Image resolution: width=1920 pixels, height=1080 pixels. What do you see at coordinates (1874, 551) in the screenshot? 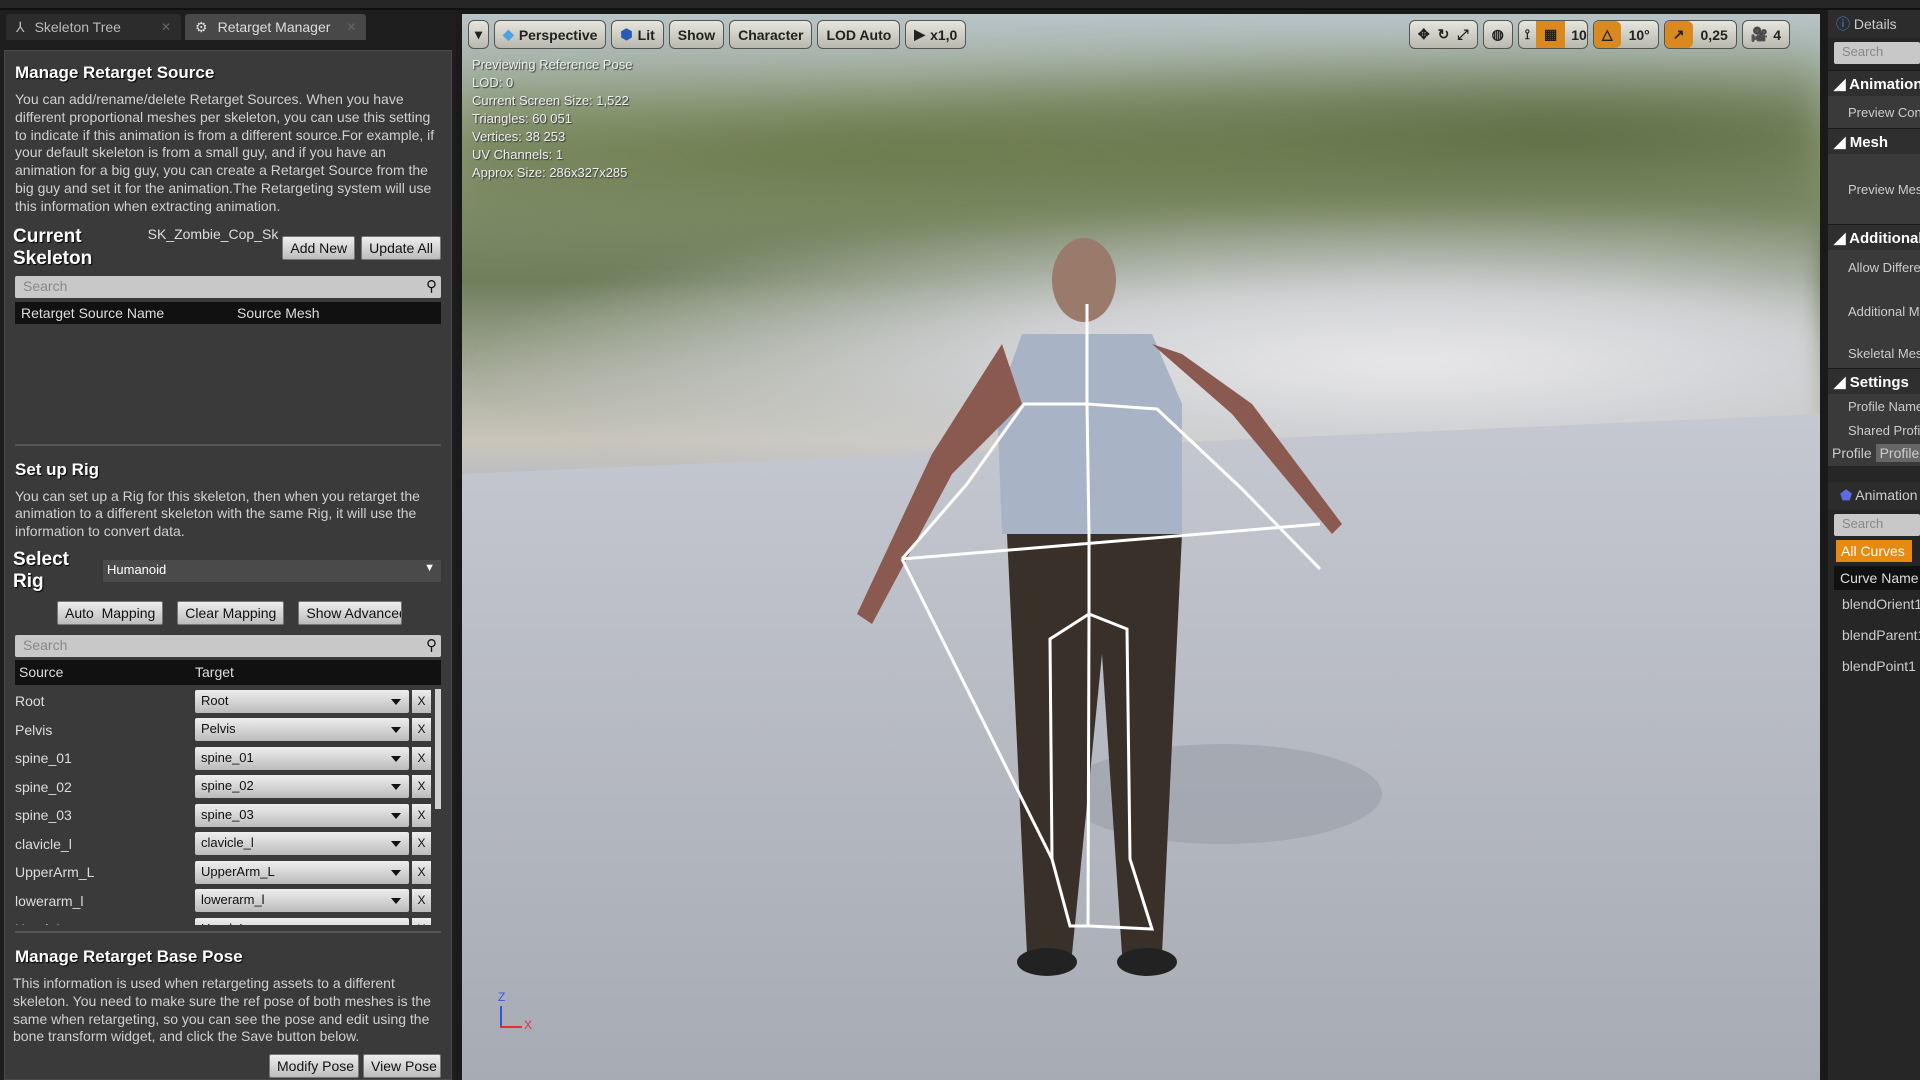
I see `all-curves-button: All Curves` at bounding box center [1874, 551].